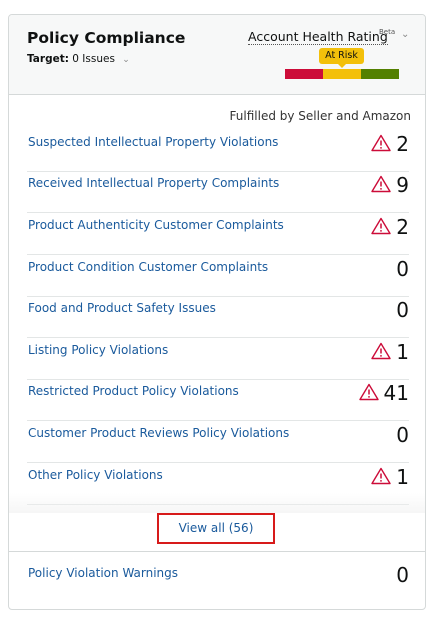 This screenshot has width=438, height=619. Describe the element at coordinates (217, 503) in the screenshot. I see `scroll-fade` at that location.